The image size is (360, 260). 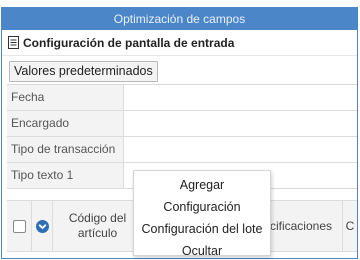 I want to click on section-header: Configuración de pantalla de entrada, so click(x=179, y=43).